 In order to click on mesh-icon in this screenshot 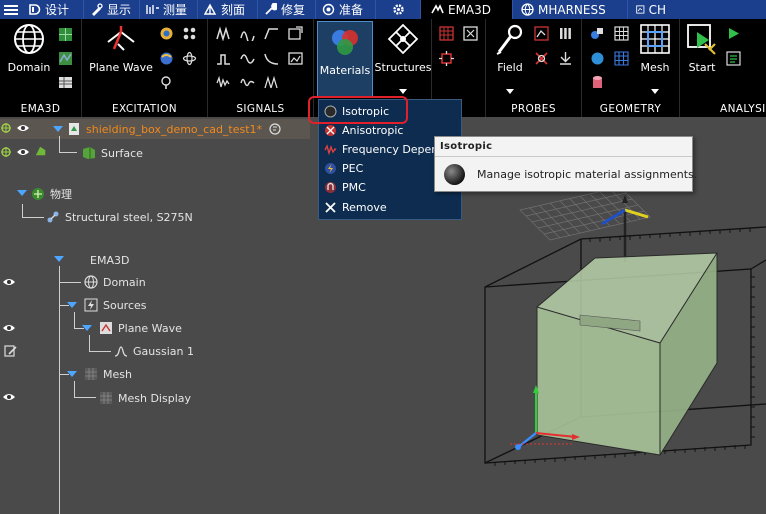, I will do `click(655, 39)`.